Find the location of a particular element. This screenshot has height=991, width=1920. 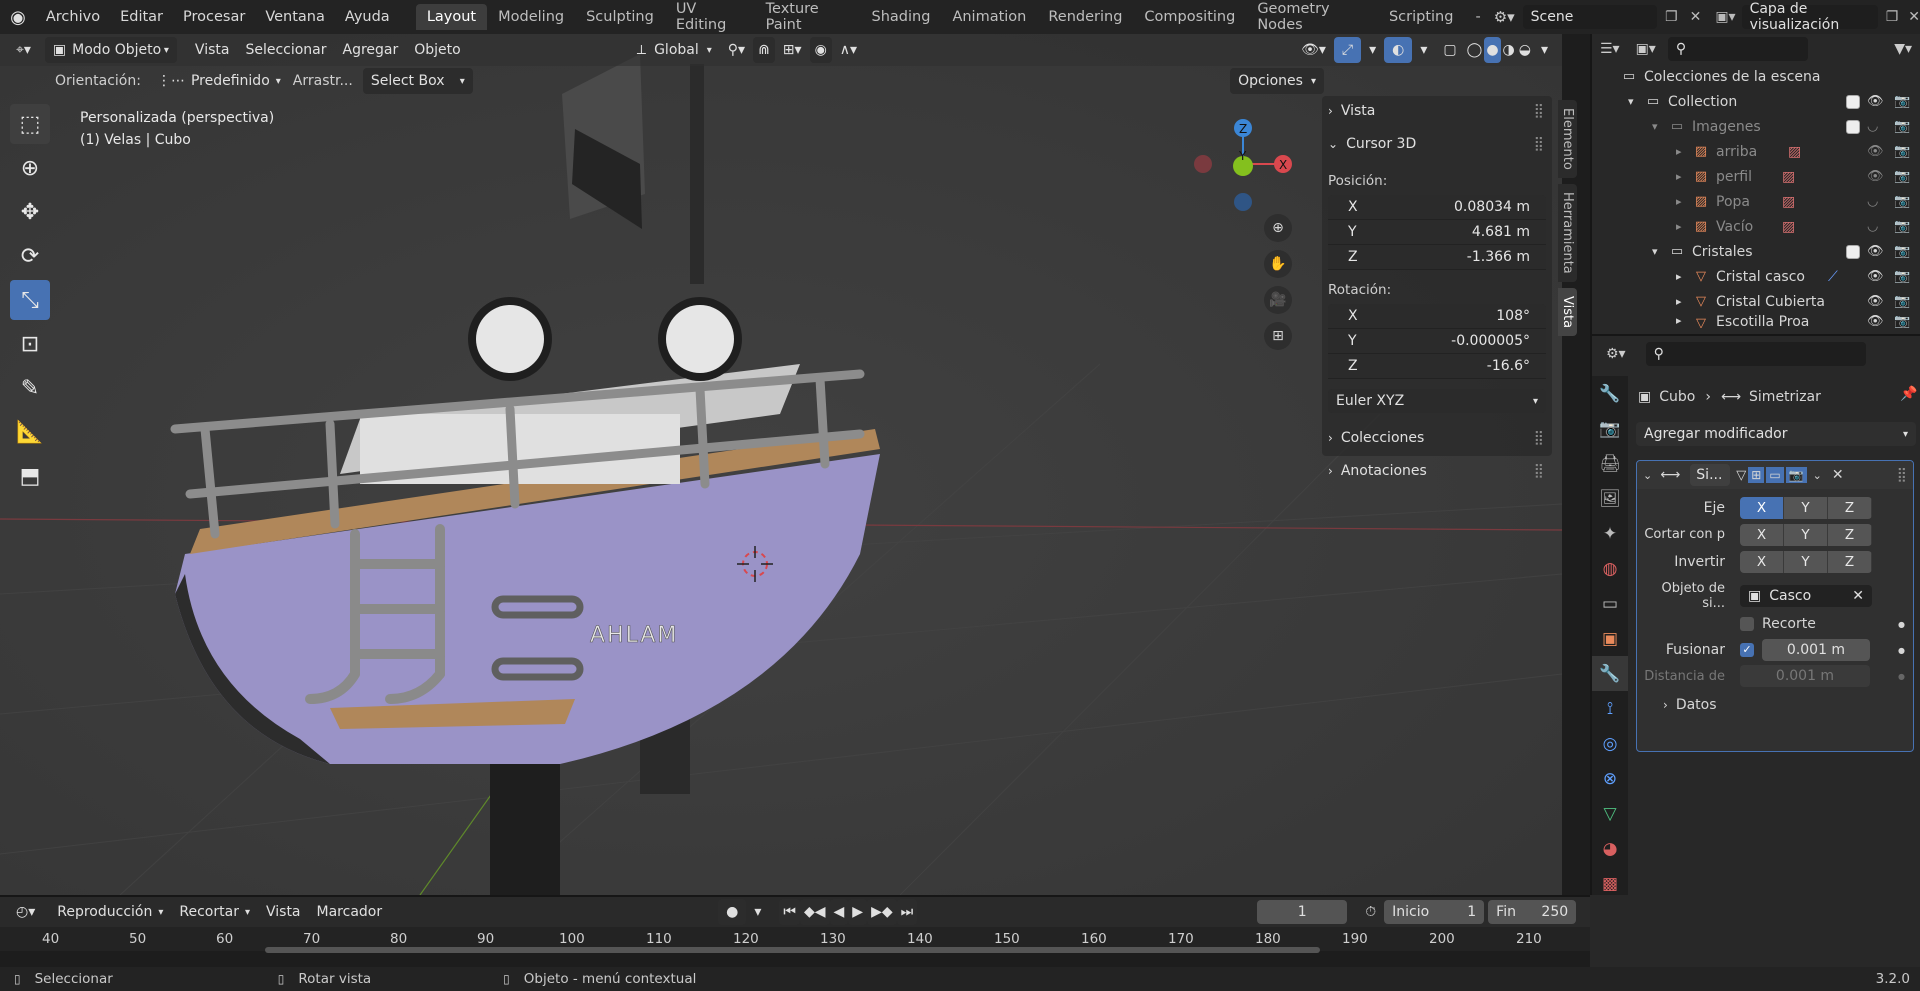

xray-icon: ▢ is located at coordinates (1449, 50).